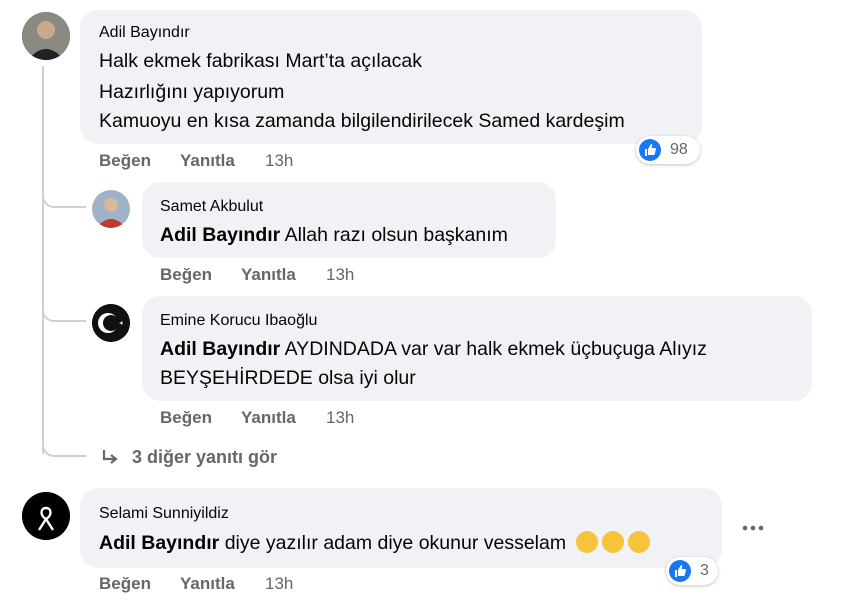  What do you see at coordinates (43, 260) in the screenshot?
I see `thread-line-main` at bounding box center [43, 260].